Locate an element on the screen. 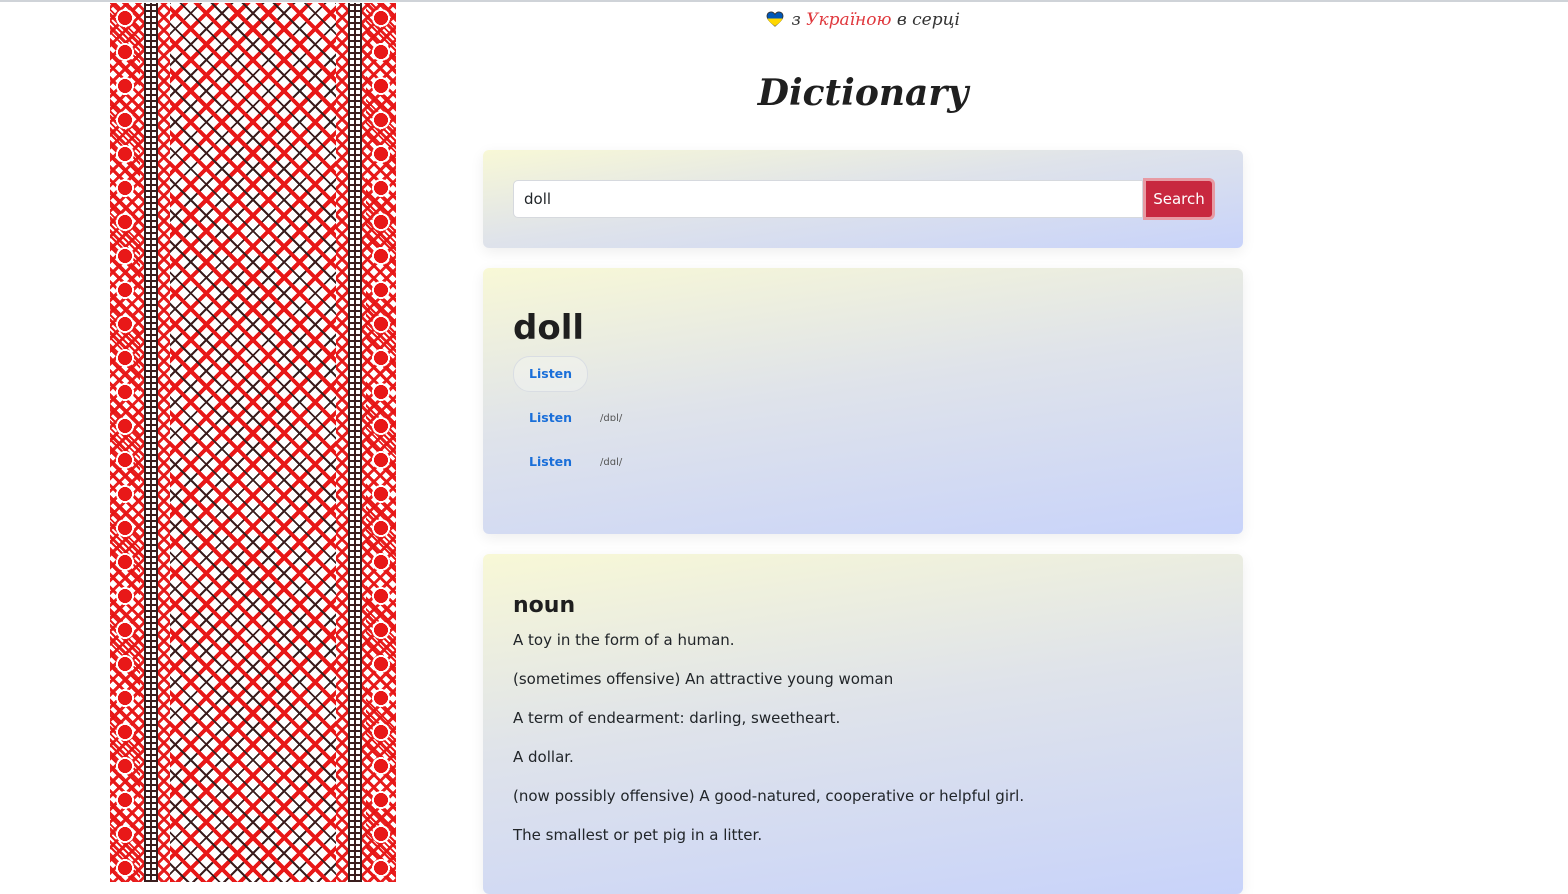  ornament-center-pattern is located at coordinates (253, 442).